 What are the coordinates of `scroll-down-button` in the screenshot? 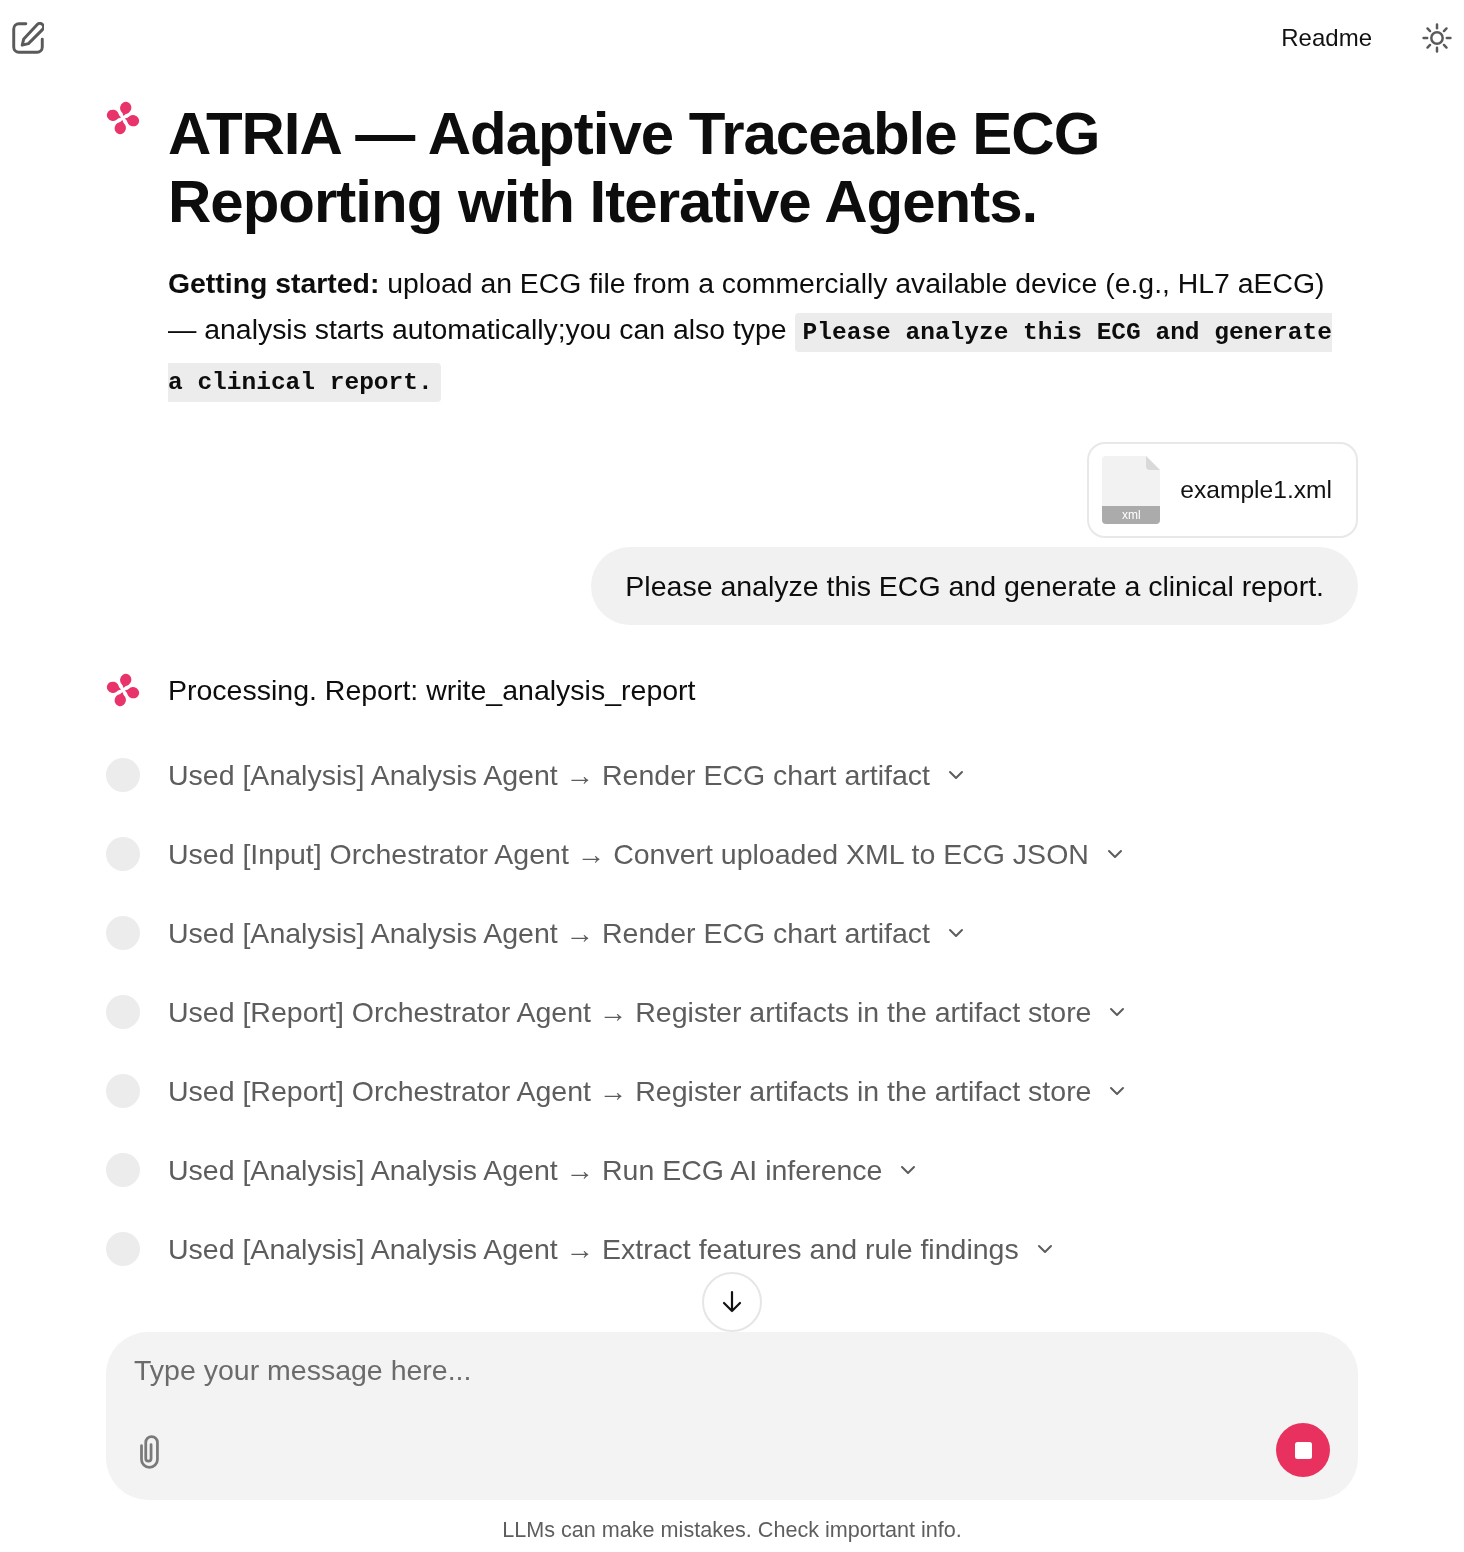 It's located at (732, 1302).